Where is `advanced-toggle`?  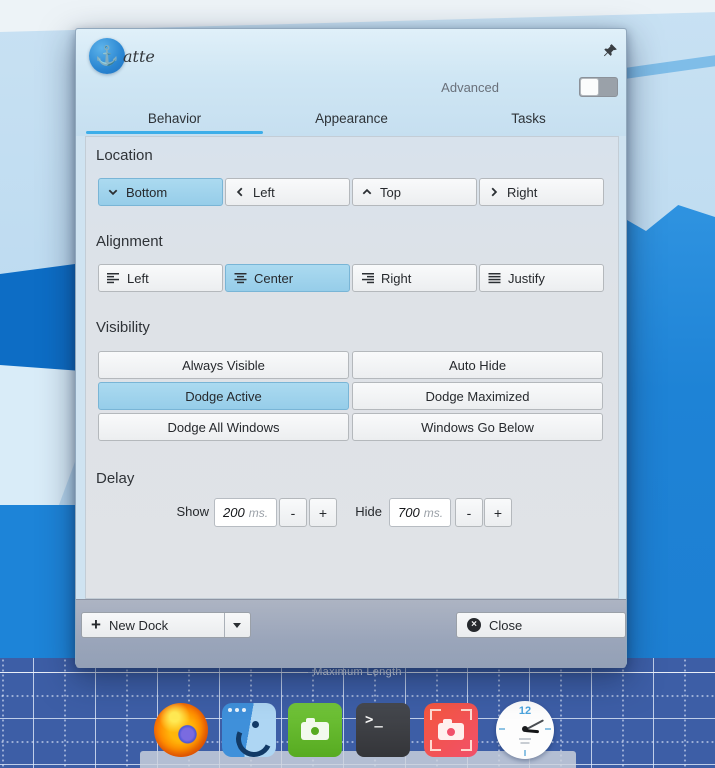
advanced-toggle is located at coordinates (598, 87).